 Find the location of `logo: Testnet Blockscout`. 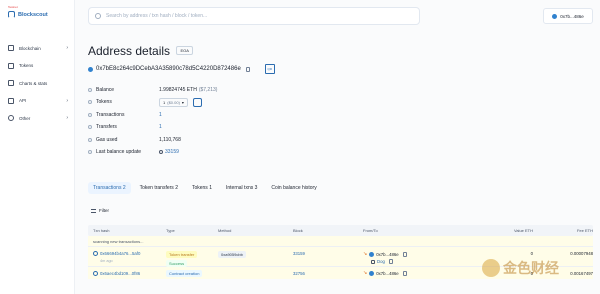

logo: Testnet Blockscout is located at coordinates (28, 11).